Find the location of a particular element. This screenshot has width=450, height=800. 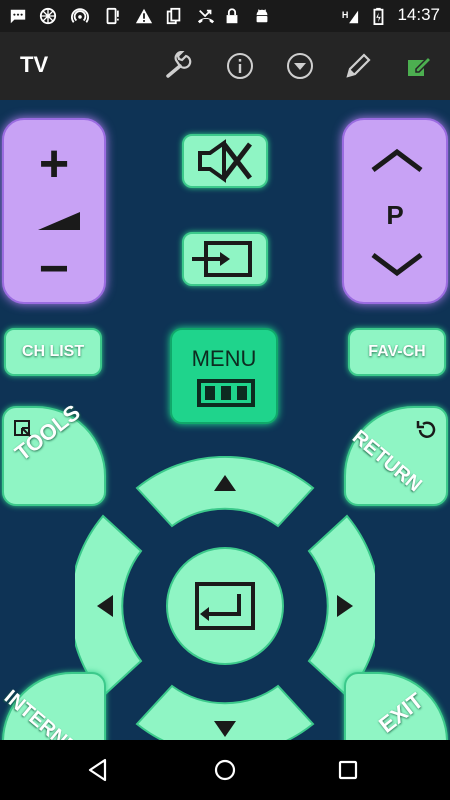

dpad-up-button is located at coordinates (225, 492).